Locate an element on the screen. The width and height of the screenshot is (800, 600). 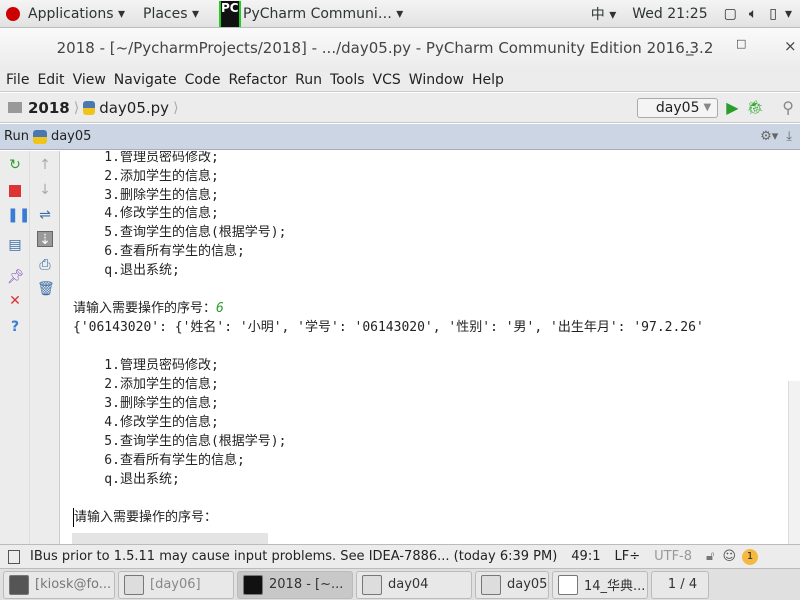
print-icon: ⎙ is located at coordinates (45, 265).